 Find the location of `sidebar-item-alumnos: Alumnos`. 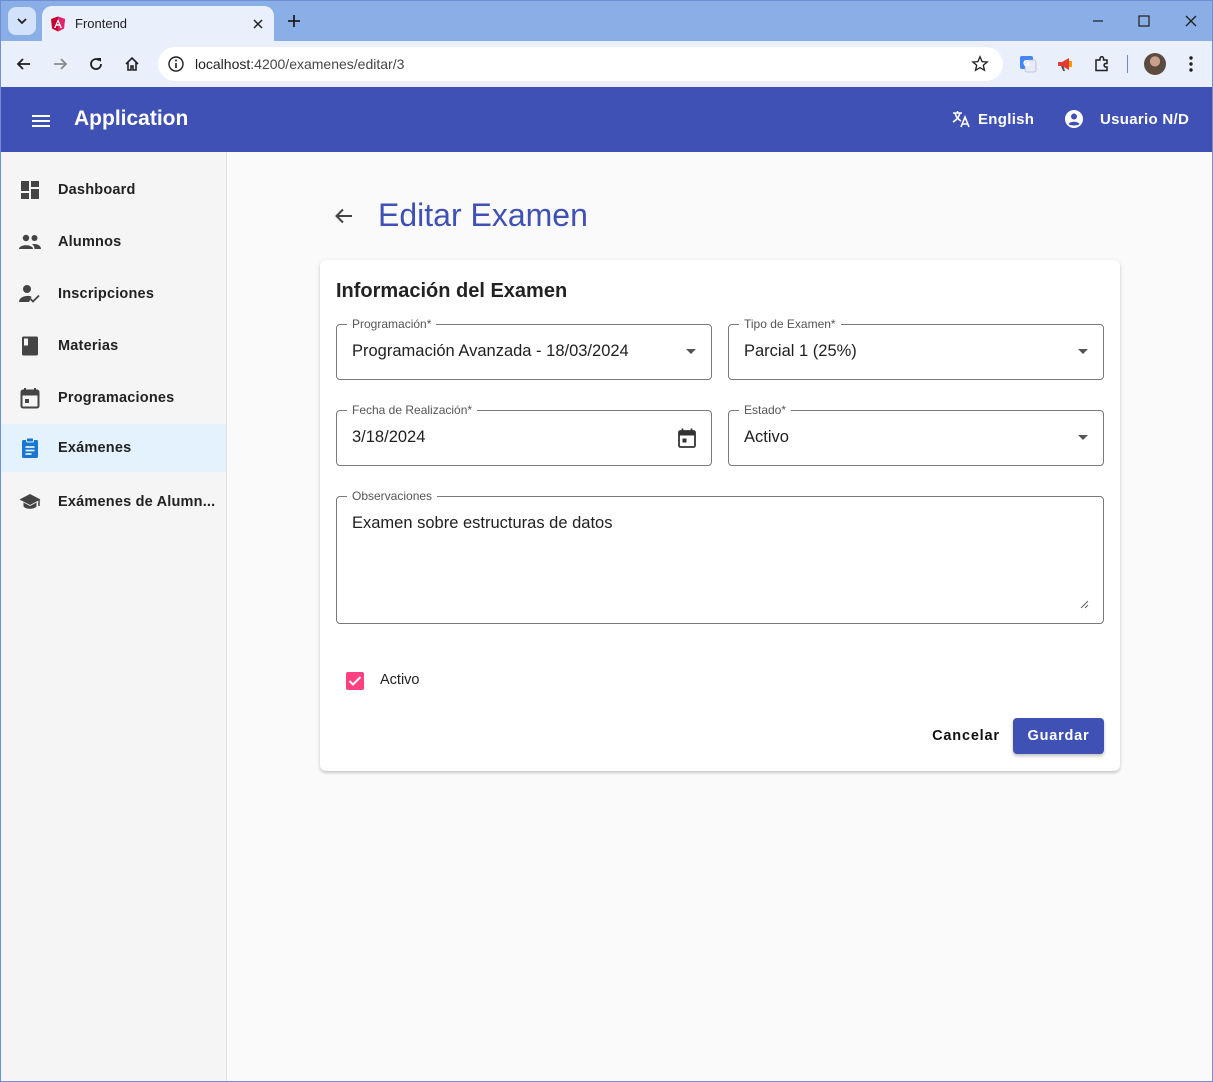

sidebar-item-alumnos: Alumnos is located at coordinates (113, 242).